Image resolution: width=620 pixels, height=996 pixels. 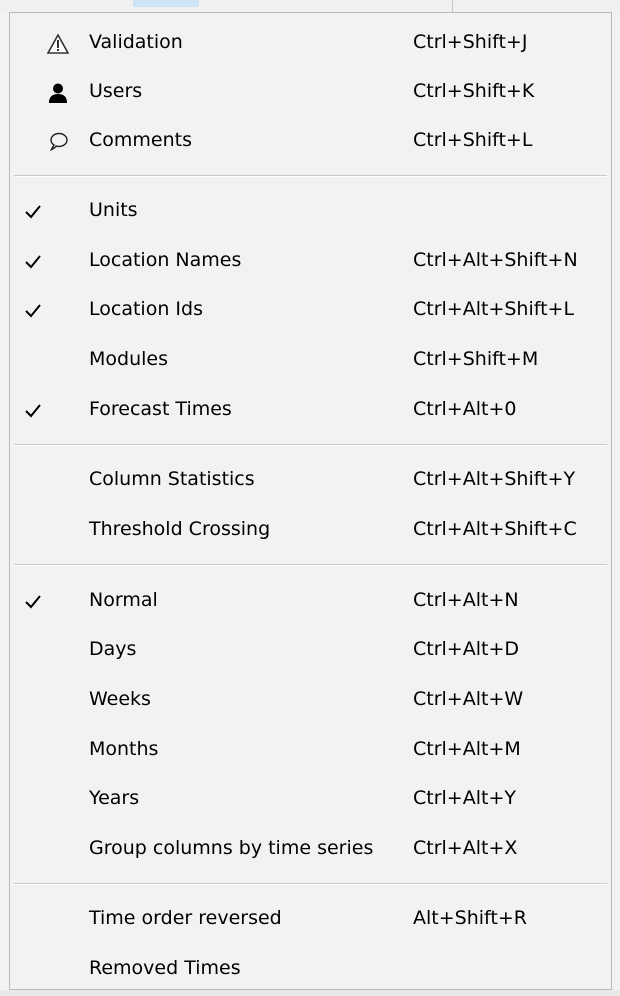 What do you see at coordinates (494, 309) in the screenshot?
I see `menu-item-shortcut: Ctrl+Alt+Shift+L` at bounding box center [494, 309].